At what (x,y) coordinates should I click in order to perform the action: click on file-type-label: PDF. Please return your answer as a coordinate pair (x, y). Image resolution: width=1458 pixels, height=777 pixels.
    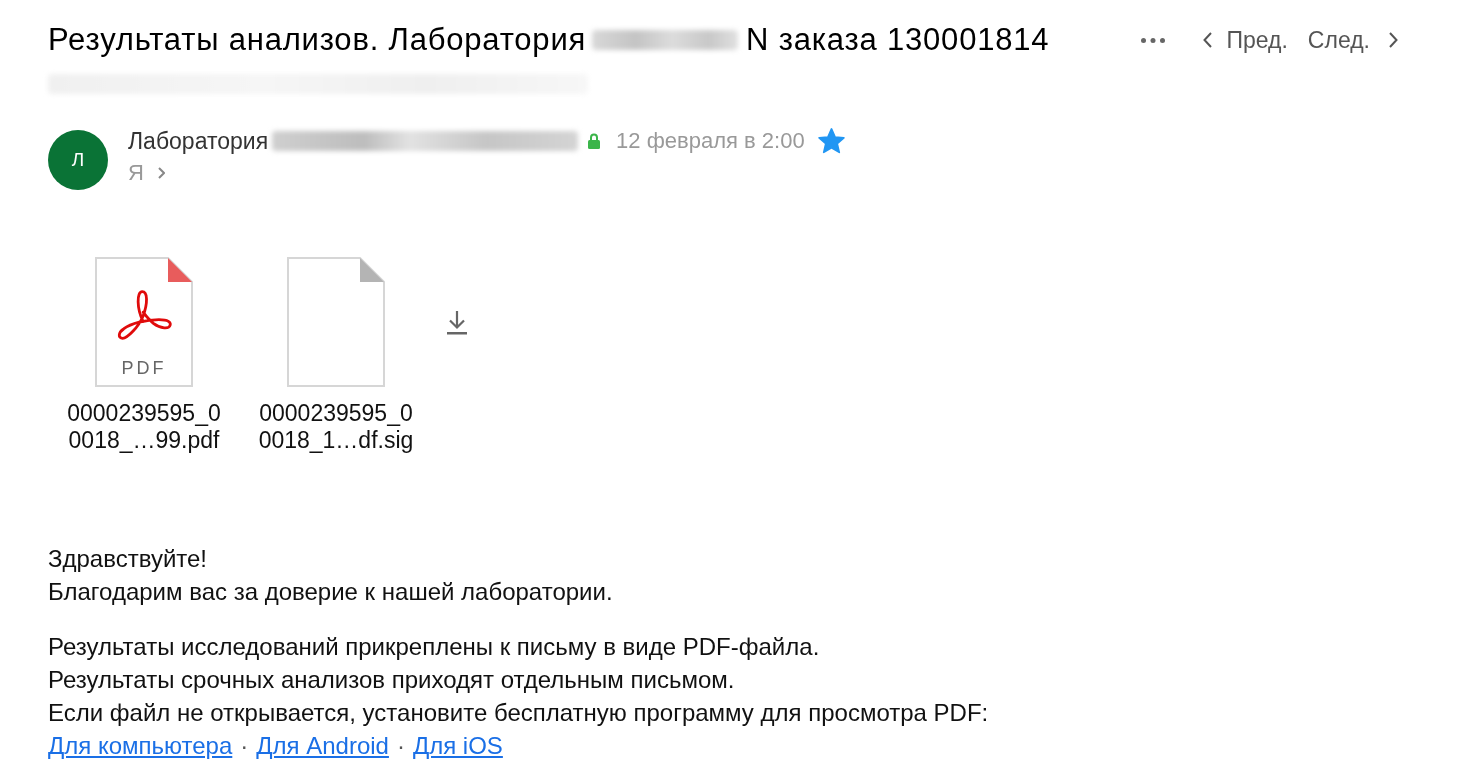
    Looking at the image, I should click on (144, 368).